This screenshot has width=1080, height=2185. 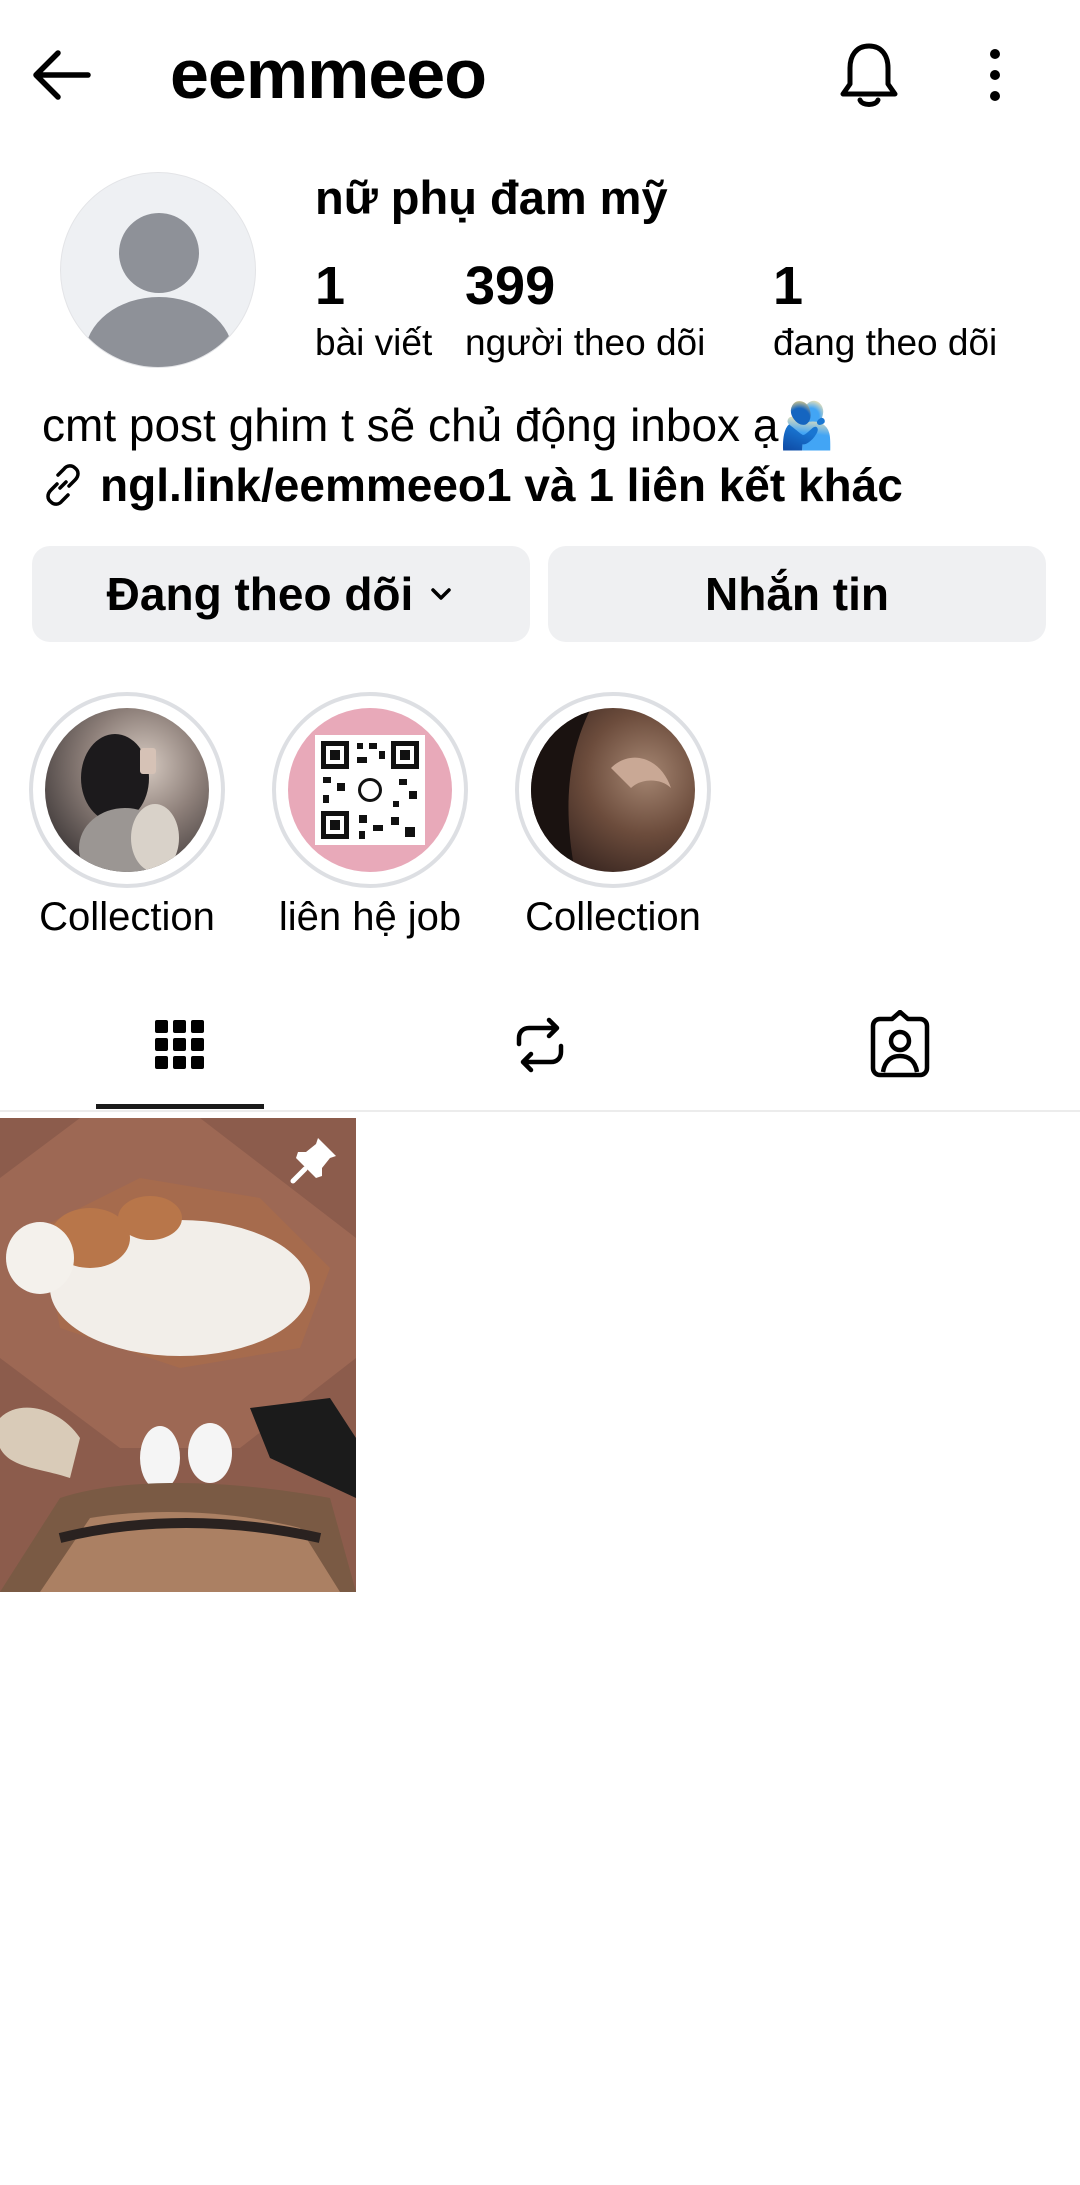 I want to click on default-avatar-icon, so click(x=159, y=290).